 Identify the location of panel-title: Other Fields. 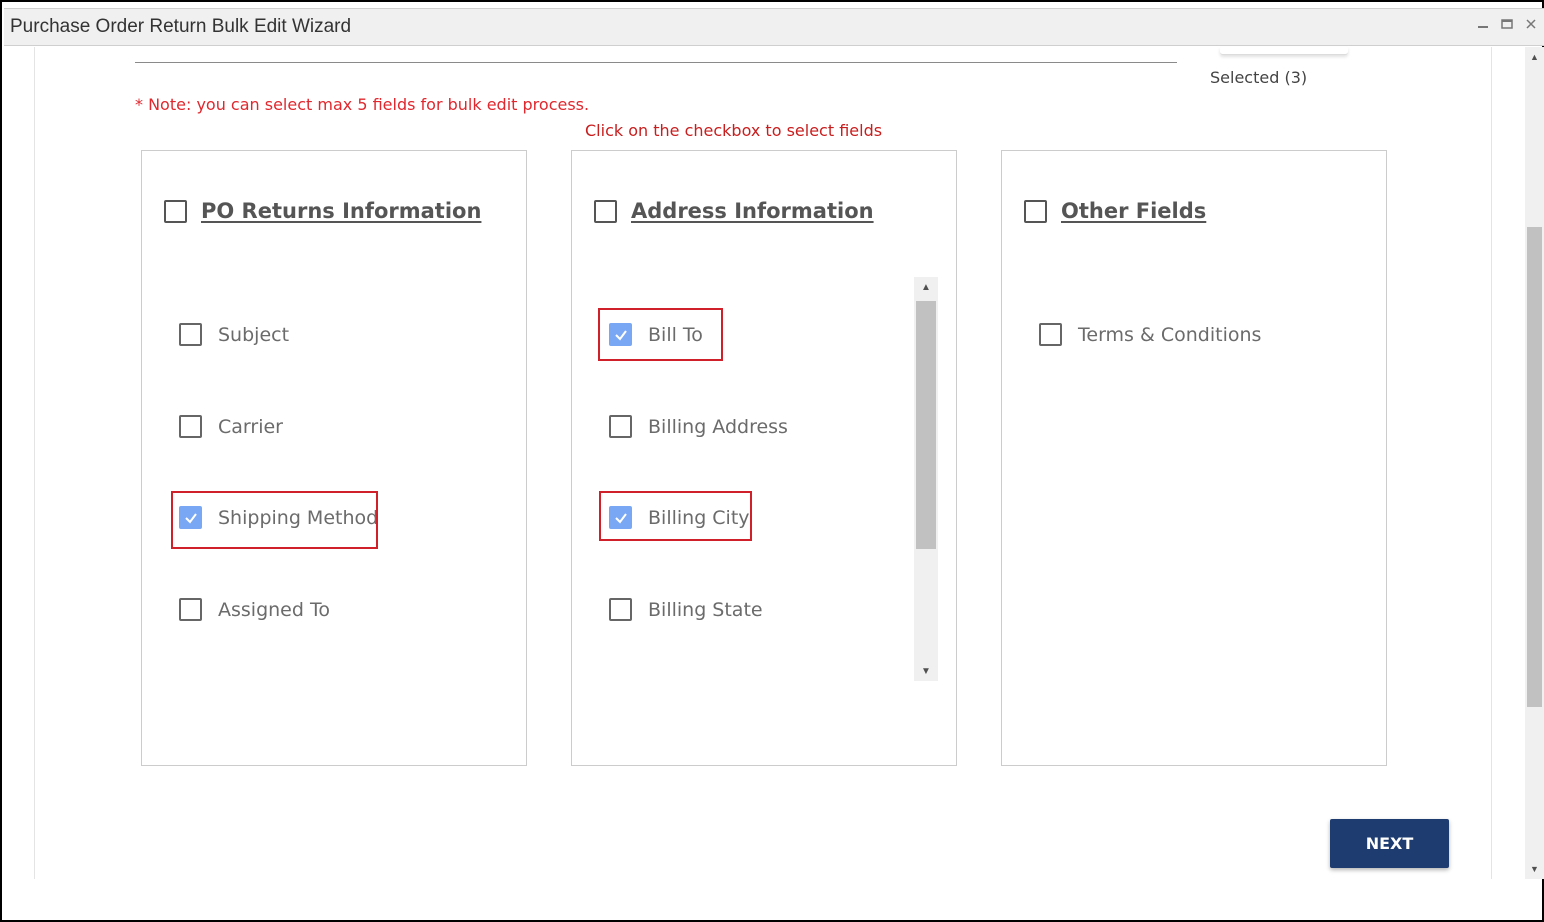
(1134, 211).